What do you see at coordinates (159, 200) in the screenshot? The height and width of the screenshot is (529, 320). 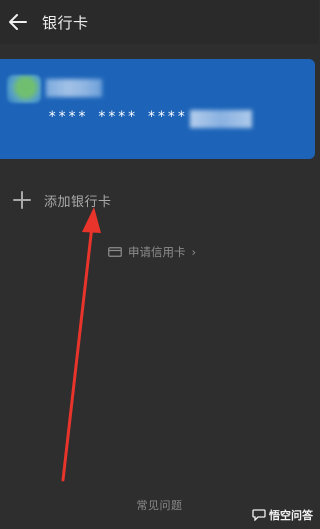 I see `add-bank-card-button: 添加银行卡` at bounding box center [159, 200].